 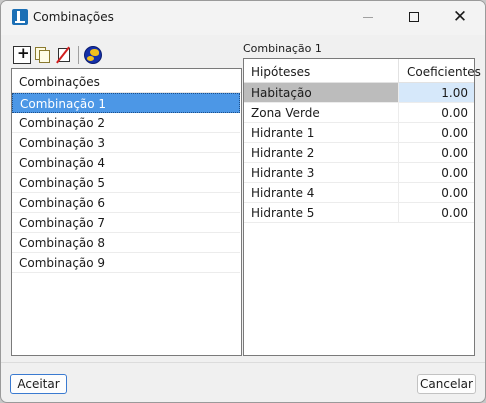 I want to click on toolbar, so click(x=59, y=54).